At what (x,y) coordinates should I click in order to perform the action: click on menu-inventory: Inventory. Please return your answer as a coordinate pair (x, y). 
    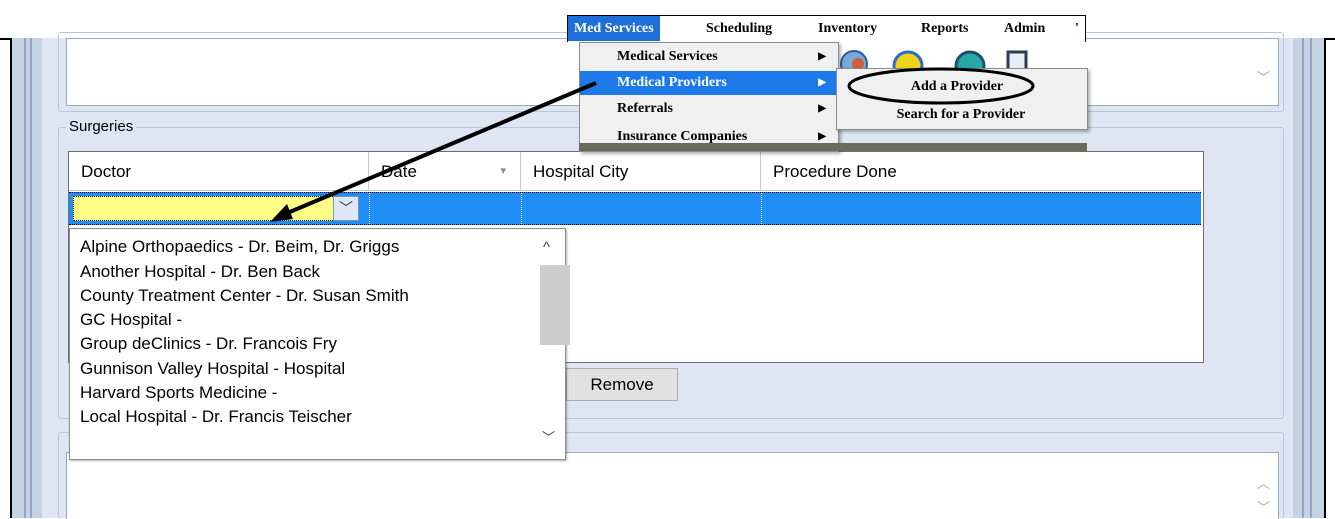
    Looking at the image, I should click on (847, 28).